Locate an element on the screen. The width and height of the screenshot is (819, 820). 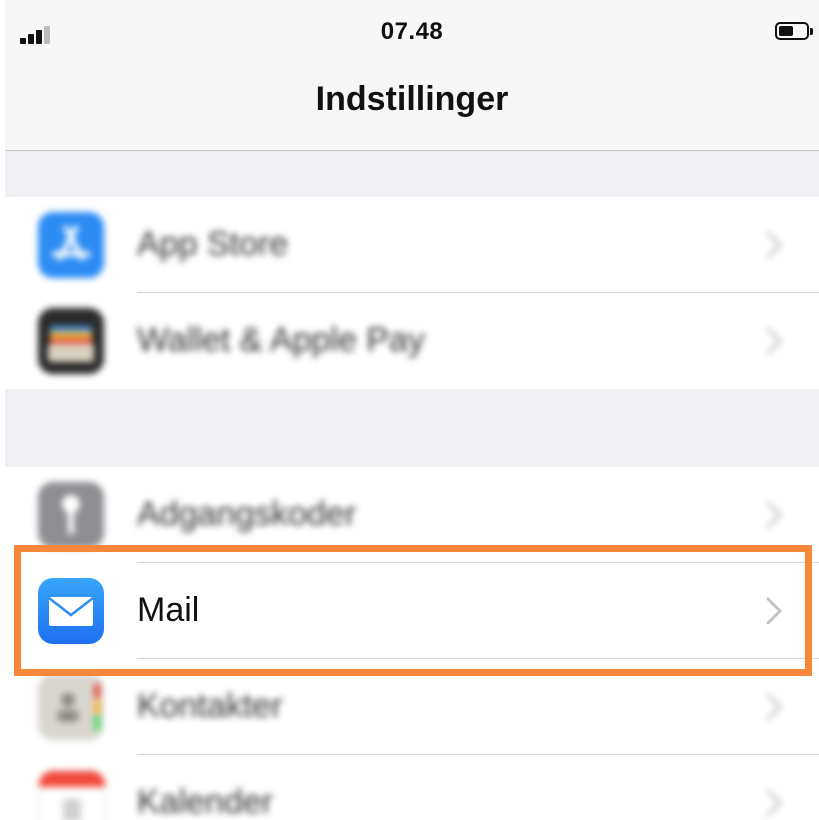
app-store-icon is located at coordinates (71, 245).